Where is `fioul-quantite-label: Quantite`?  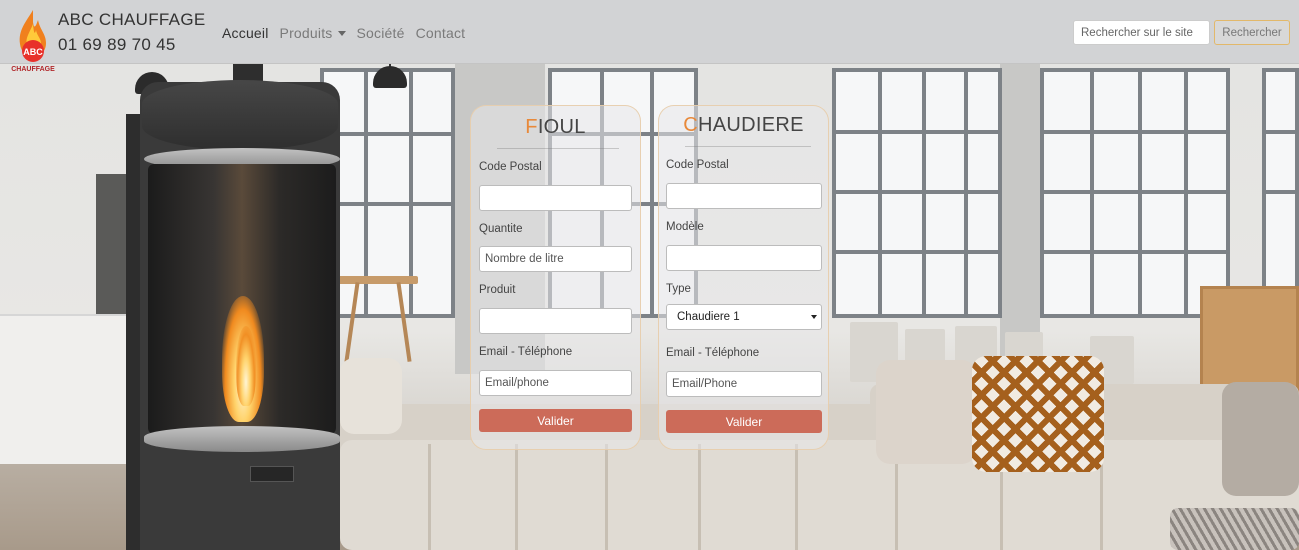
fioul-quantite-label: Quantite is located at coordinates (501, 229).